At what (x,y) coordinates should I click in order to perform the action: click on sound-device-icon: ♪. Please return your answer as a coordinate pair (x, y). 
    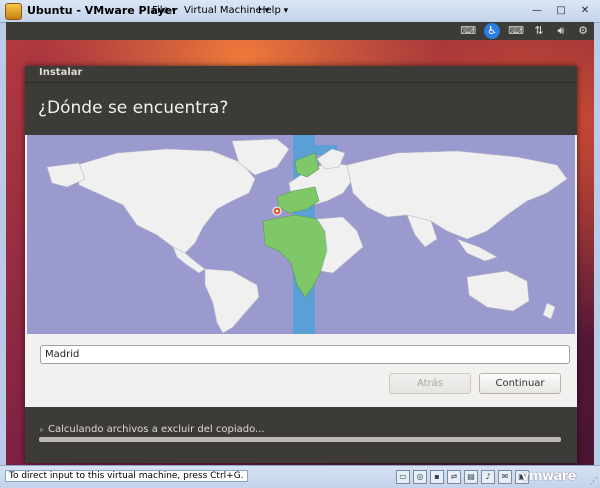
    Looking at the image, I should click on (488, 477).